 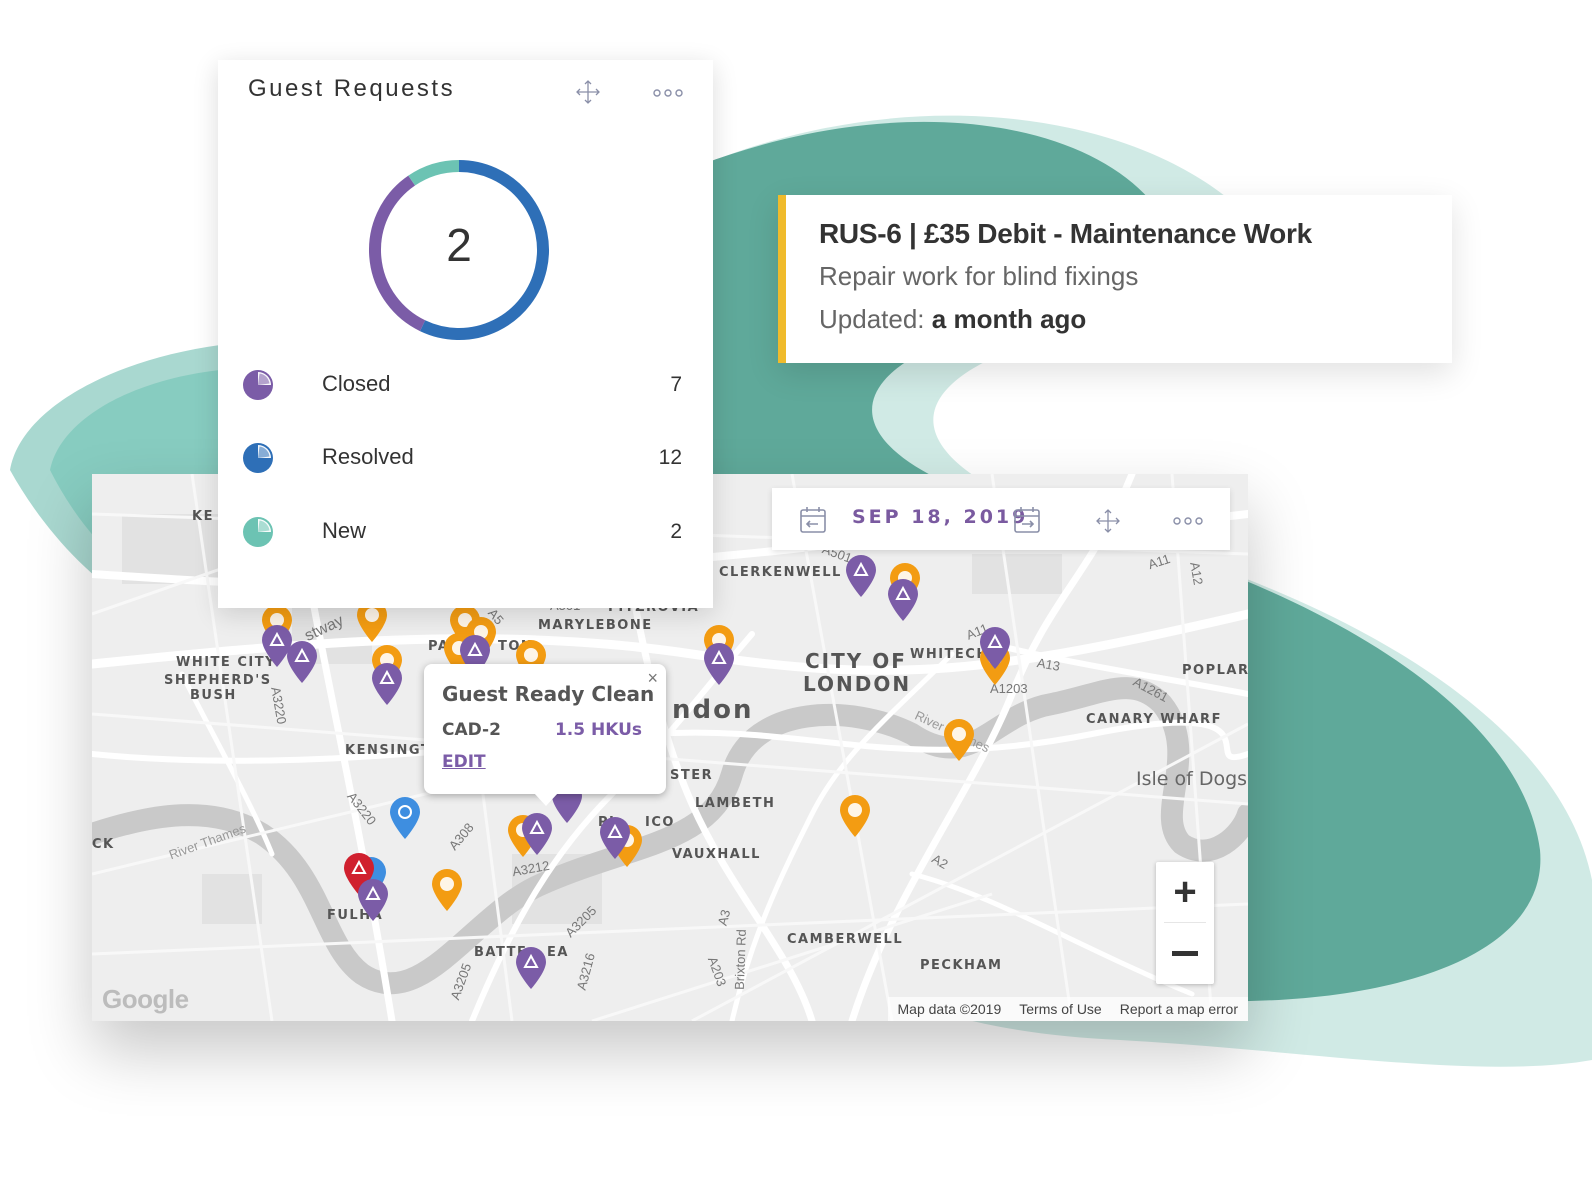 I want to click on google-logo: Google, so click(x=145, y=999).